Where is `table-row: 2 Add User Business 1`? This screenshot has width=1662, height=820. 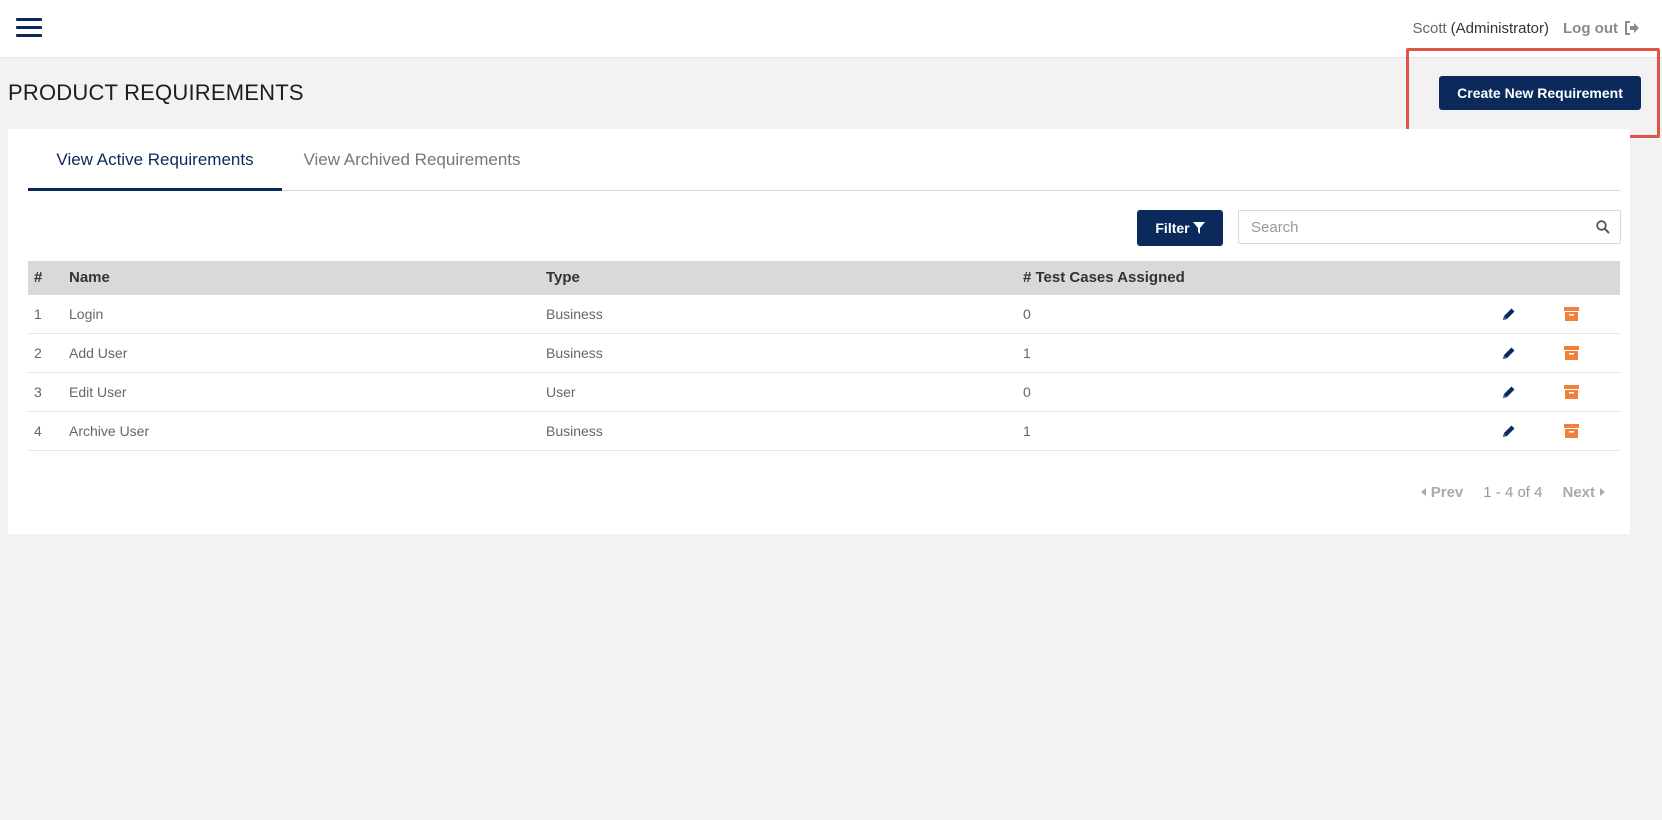 table-row: 2 Add User Business 1 is located at coordinates (824, 353).